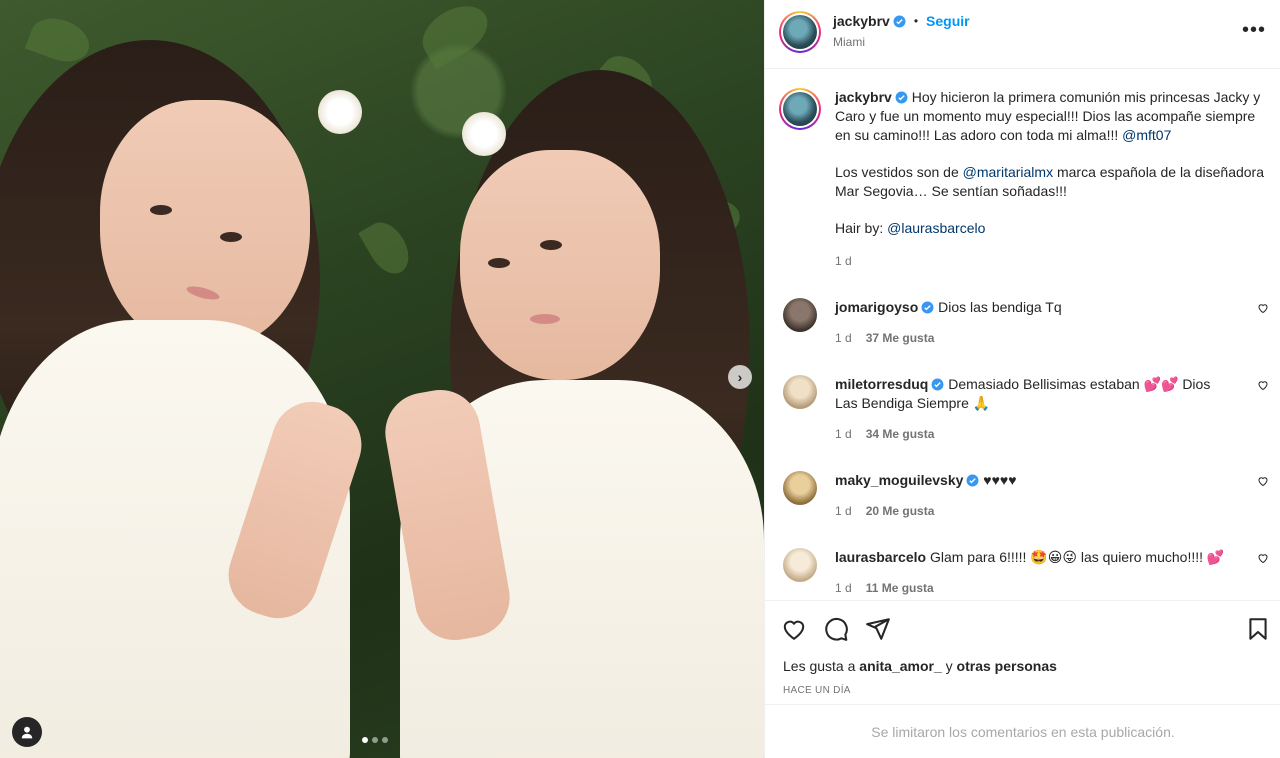  I want to click on comment-likes: 34 Me gusta, so click(900, 434).